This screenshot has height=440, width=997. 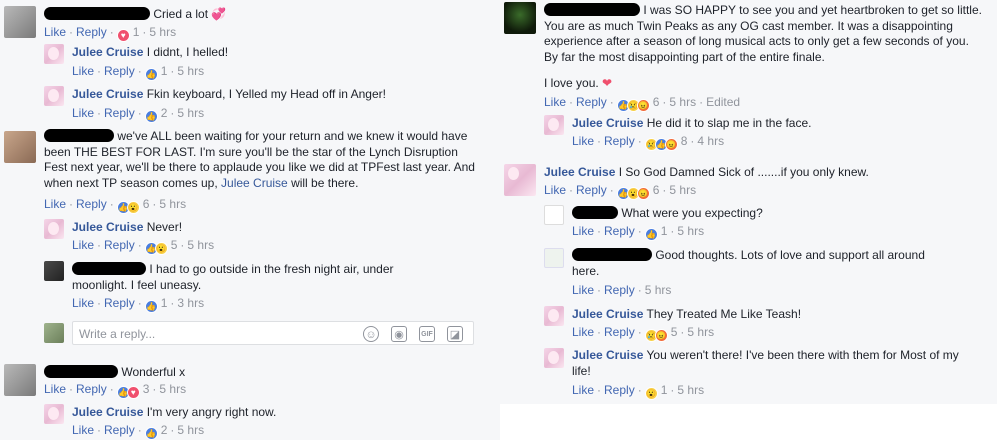 What do you see at coordinates (371, 334) in the screenshot?
I see `emoji-icon: ☺` at bounding box center [371, 334].